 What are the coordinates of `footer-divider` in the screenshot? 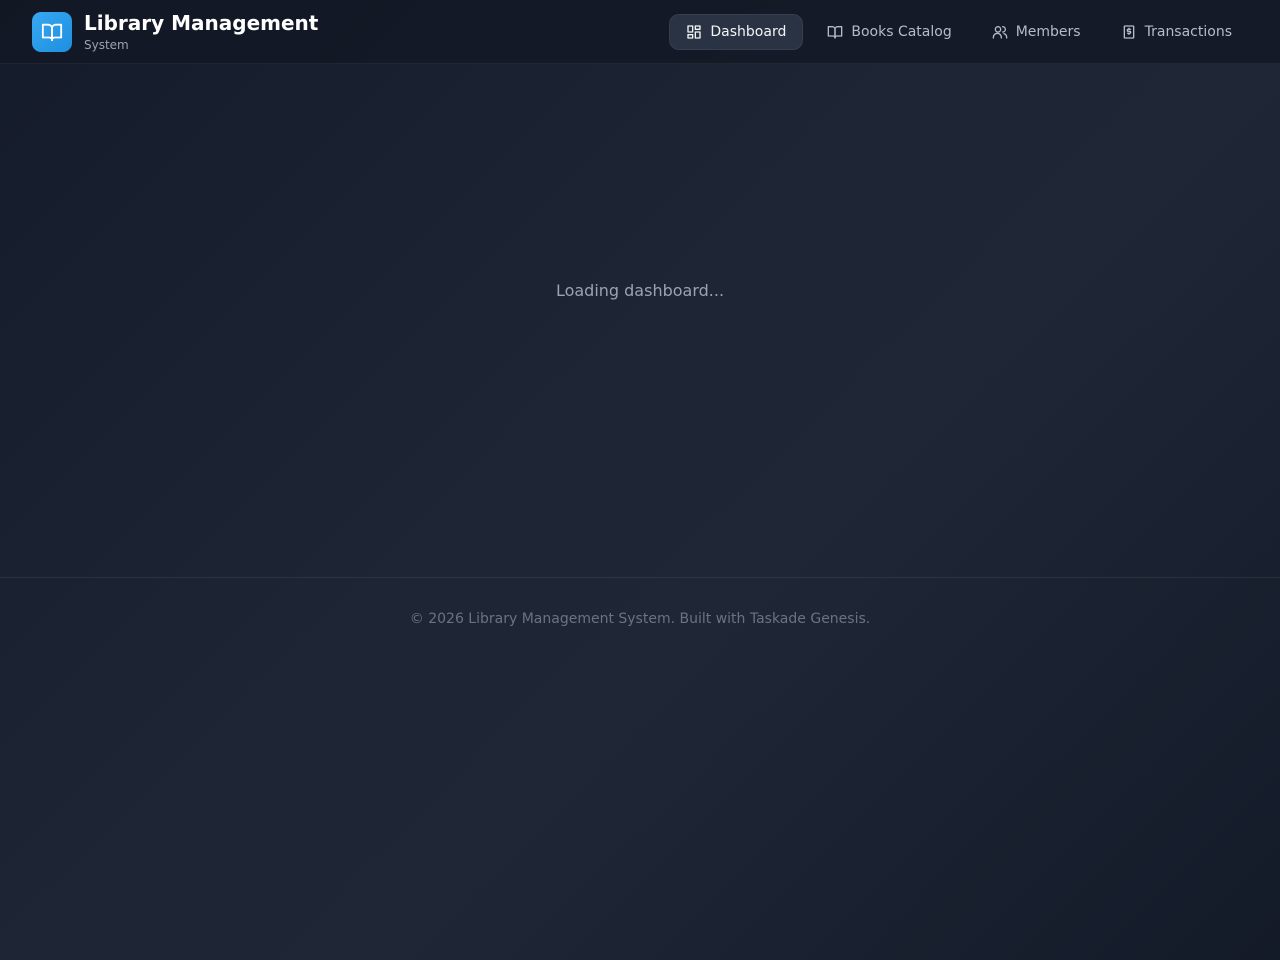 It's located at (640, 577).